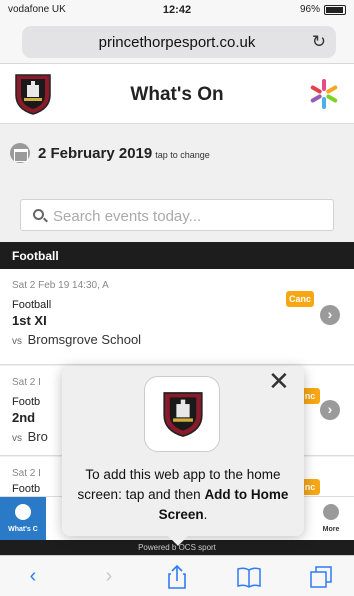 This screenshot has width=354, height=596. I want to click on page-title: What's On, so click(177, 94).